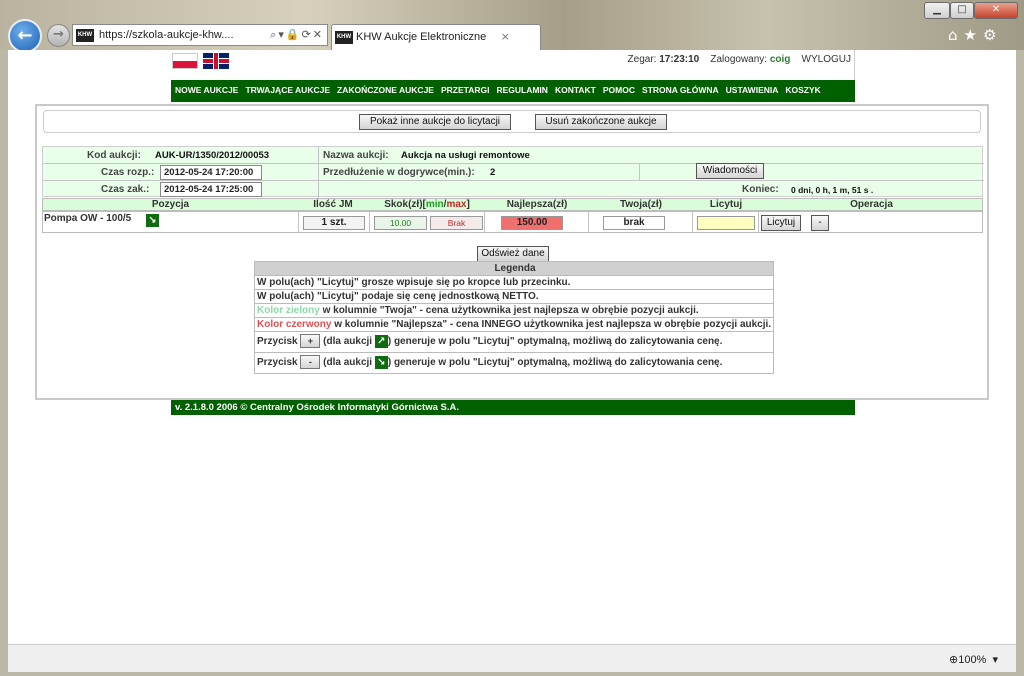  Describe the element at coordinates (287, 90) in the screenshot. I see `menu-item-trwajace: TRWAJĄCE AUKCJE` at that location.